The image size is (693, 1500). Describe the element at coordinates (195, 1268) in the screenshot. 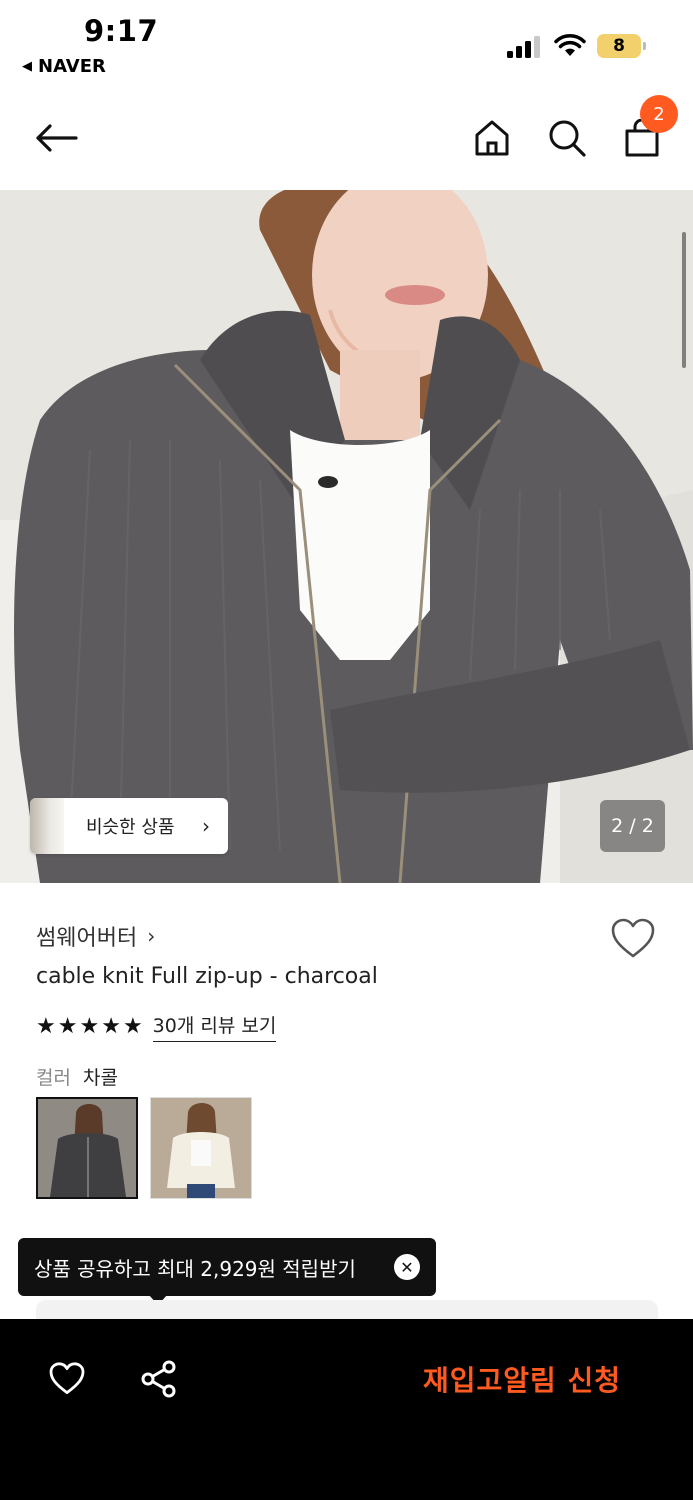

I see `share-reward-text: 상품 공유하고 최대 2,929원 적립받기` at that location.